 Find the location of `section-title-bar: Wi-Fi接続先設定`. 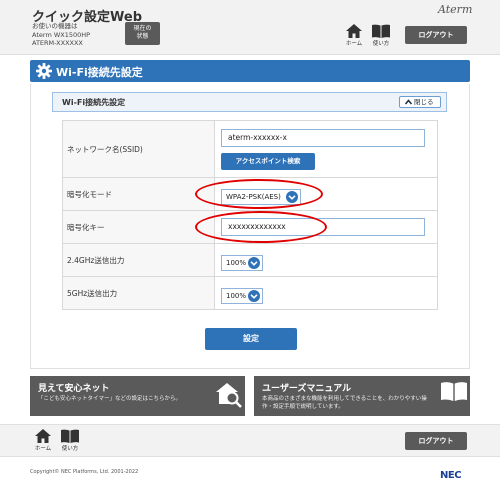

section-title-bar: Wi-Fi接続先設定 is located at coordinates (250, 71).